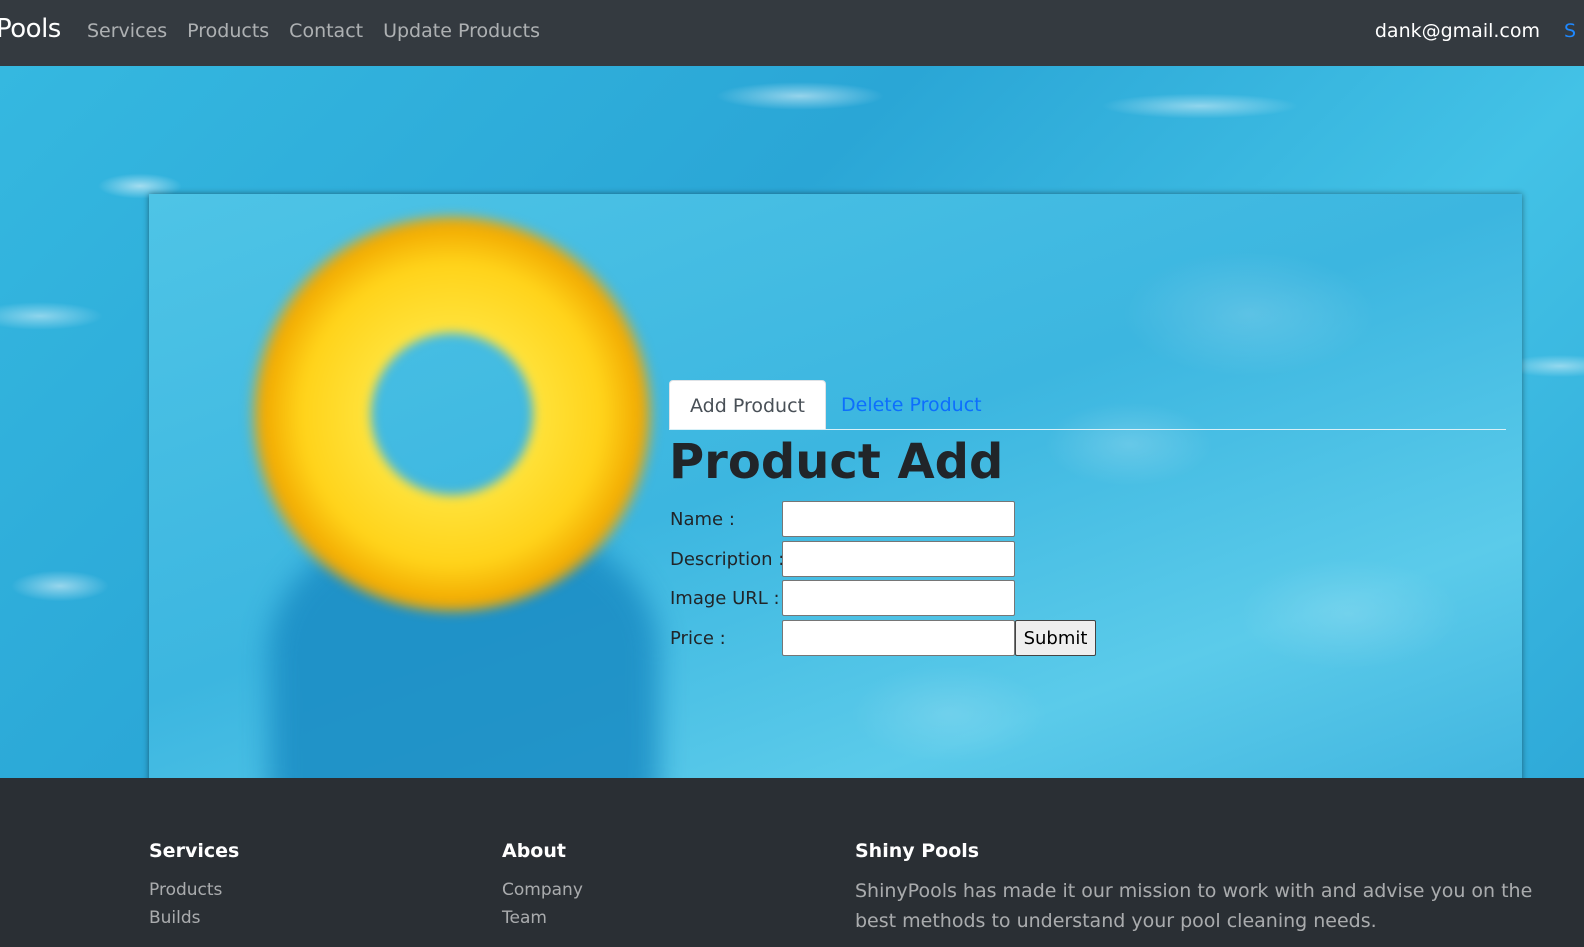 The width and height of the screenshot is (1584, 947). I want to click on nav-link-services: Services, so click(127, 31).